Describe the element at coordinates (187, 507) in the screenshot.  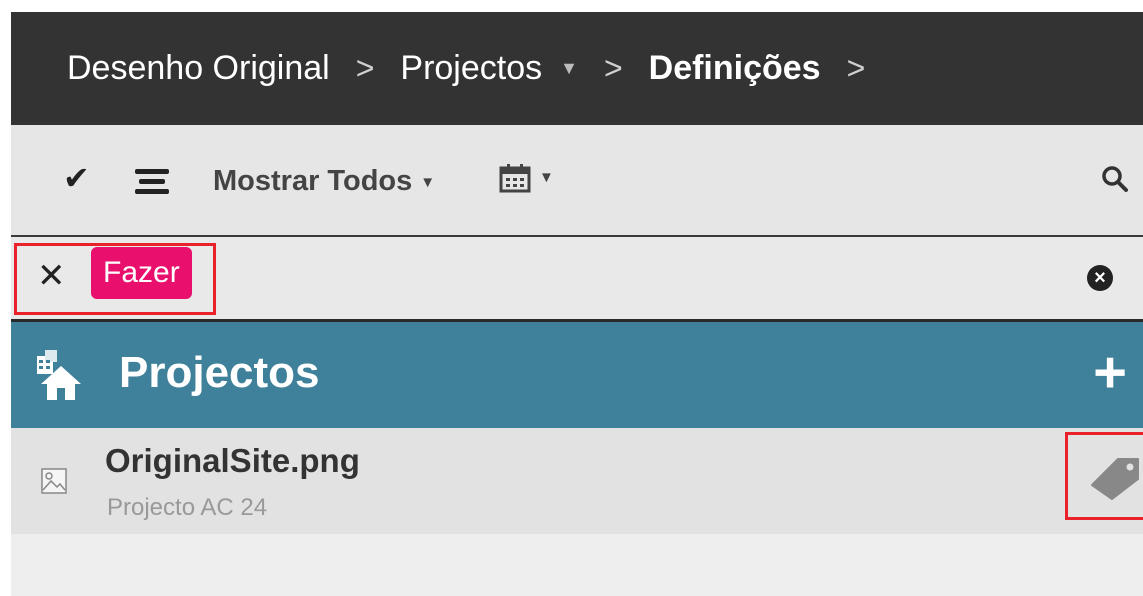
I see `file-project: Projecto AC 24` at that location.